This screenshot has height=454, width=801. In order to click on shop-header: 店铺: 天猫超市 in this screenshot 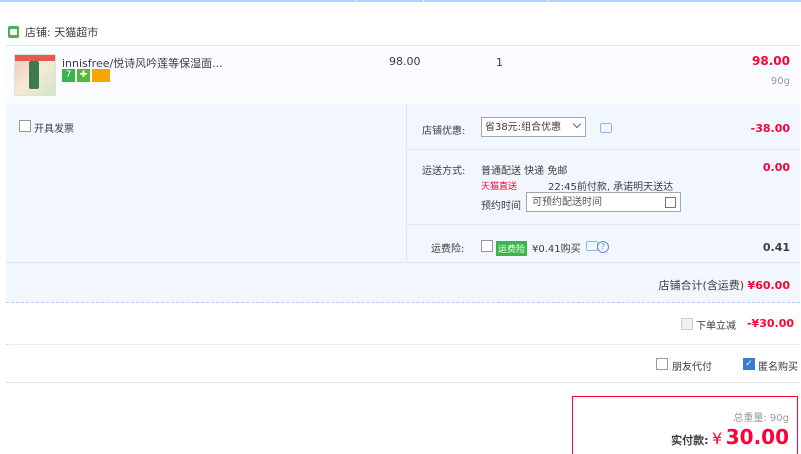, I will do `click(53, 32)`.